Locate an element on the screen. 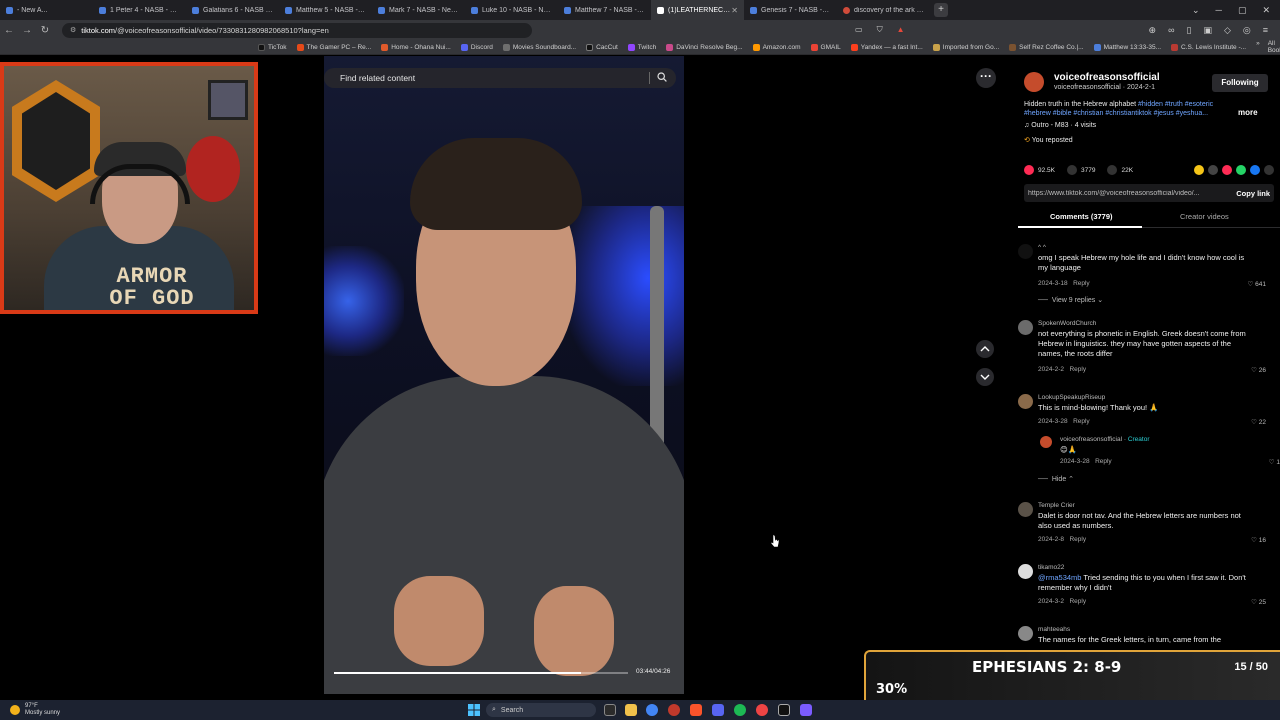  new-tab-button: + is located at coordinates (941, 10).